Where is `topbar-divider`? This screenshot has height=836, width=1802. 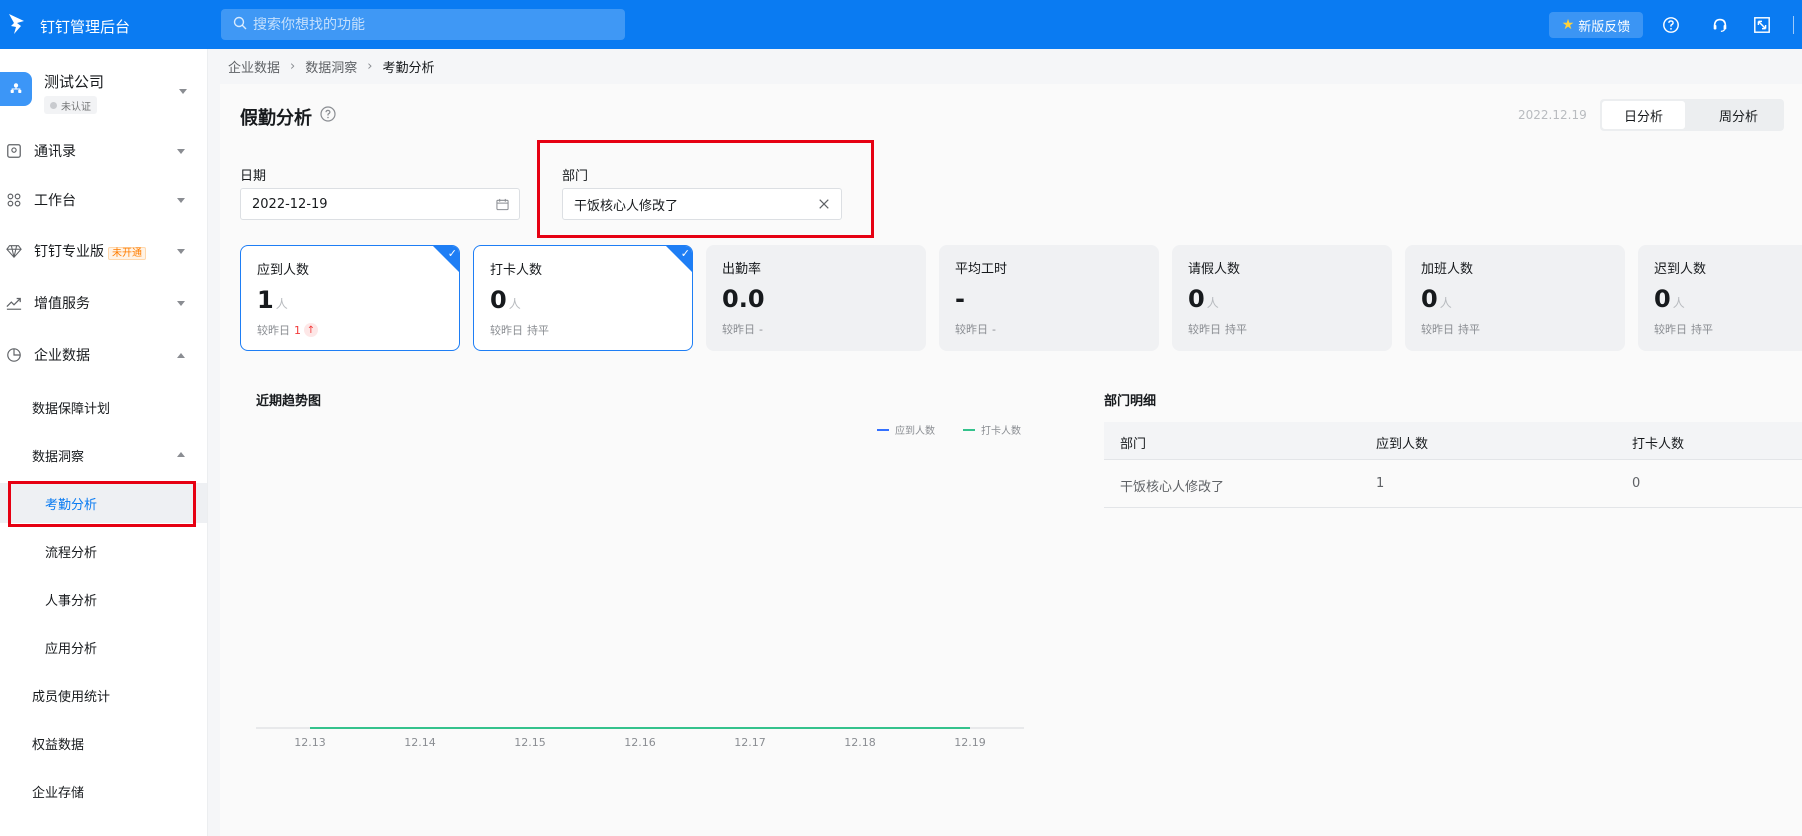 topbar-divider is located at coordinates (1793, 25).